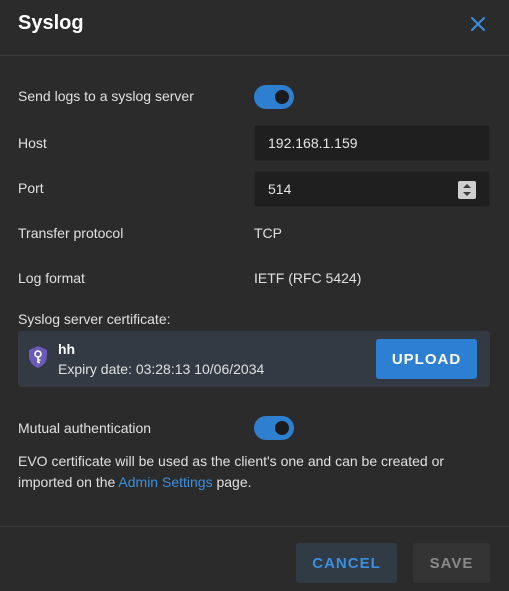 Image resolution: width=509 pixels, height=591 pixels. What do you see at coordinates (274, 97) in the screenshot?
I see `send-logs-toggle` at bounding box center [274, 97].